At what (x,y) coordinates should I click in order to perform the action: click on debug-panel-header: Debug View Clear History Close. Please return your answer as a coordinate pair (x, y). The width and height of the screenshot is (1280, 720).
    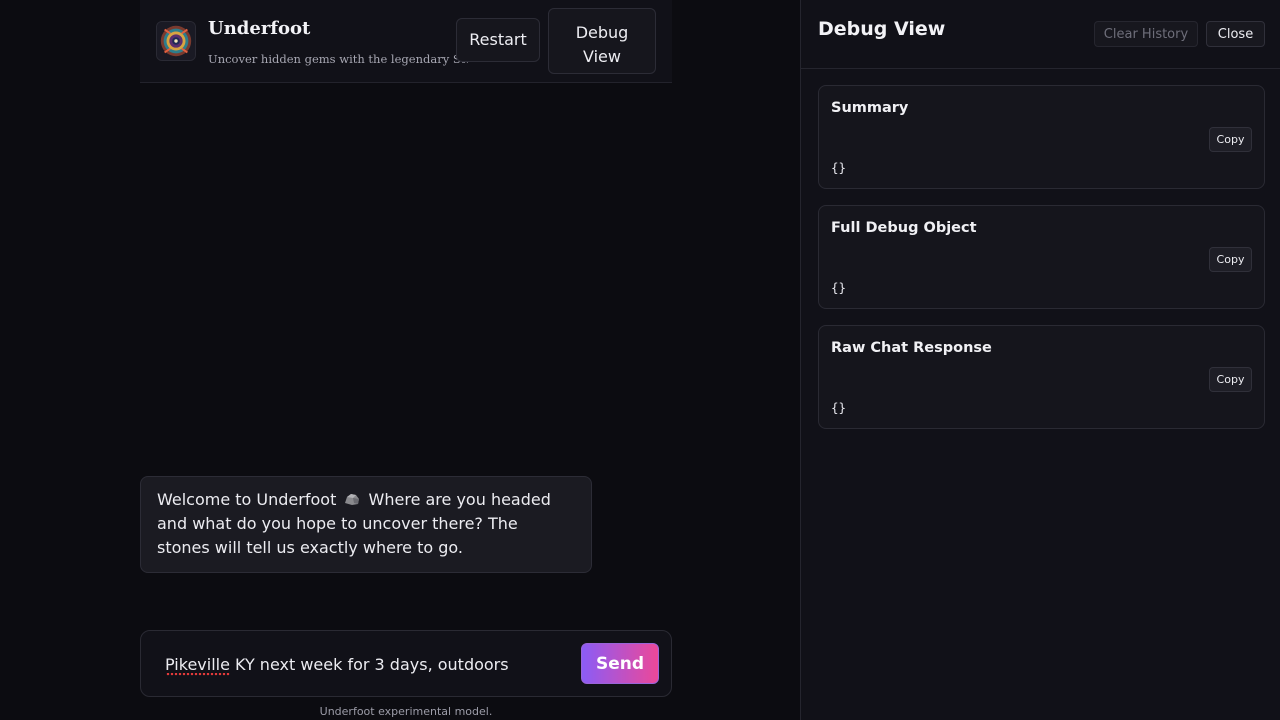
    Looking at the image, I should click on (1040, 34).